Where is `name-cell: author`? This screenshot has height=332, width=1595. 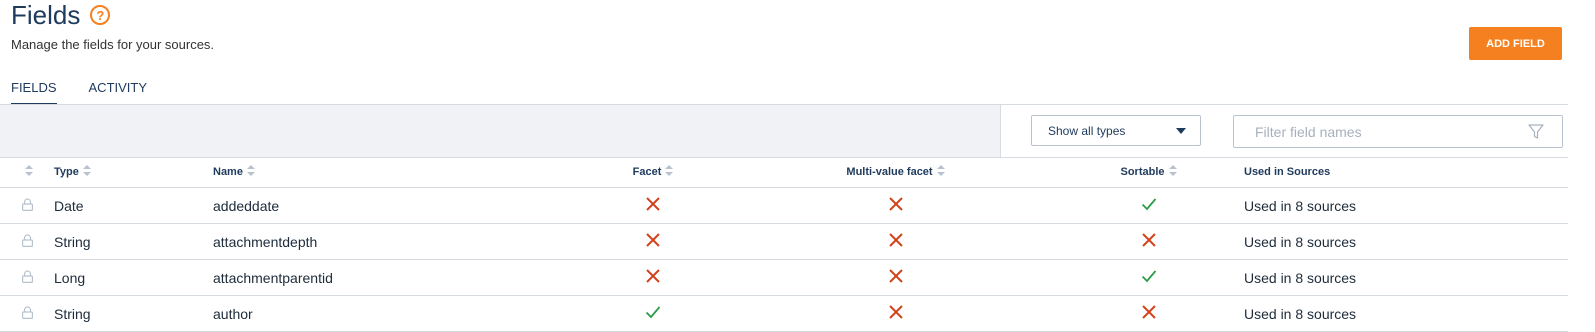 name-cell: author is located at coordinates (390, 313).